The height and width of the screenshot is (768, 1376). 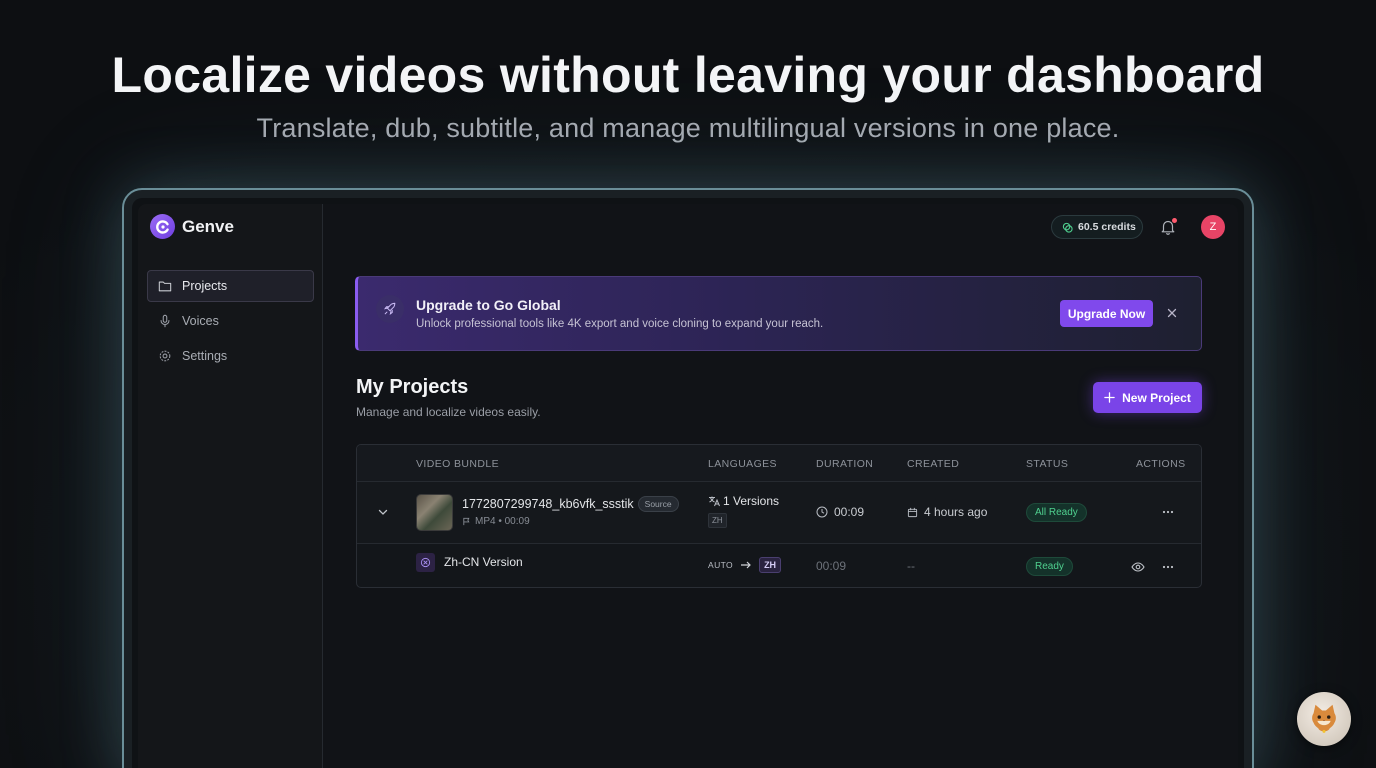 I want to click on close-icon, so click(x=1172, y=313).